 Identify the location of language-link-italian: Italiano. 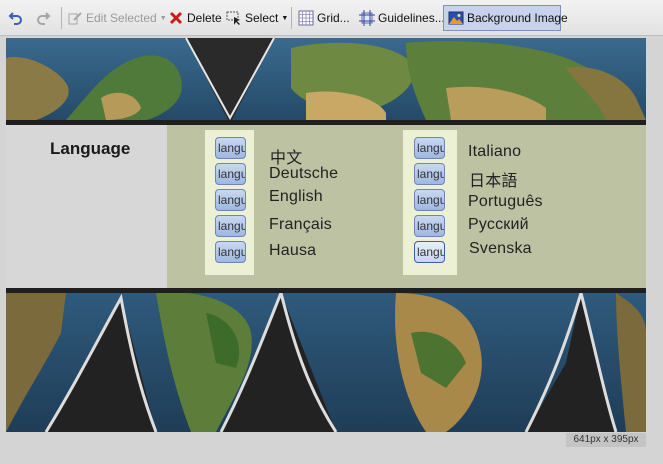
(494, 152).